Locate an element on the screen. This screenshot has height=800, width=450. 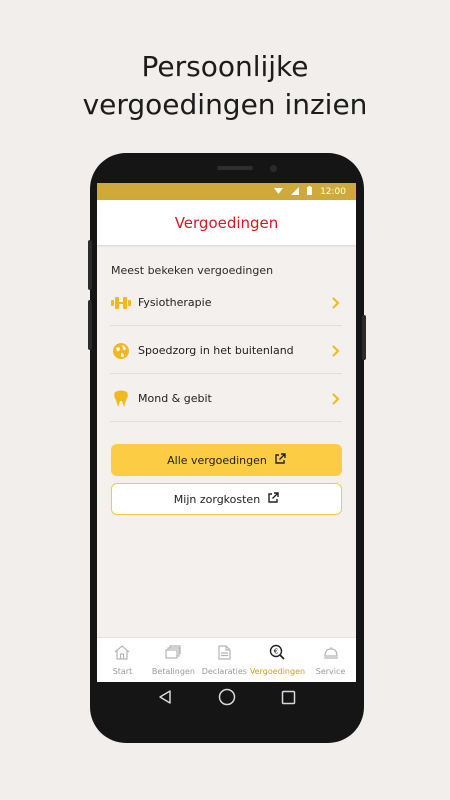
nav-label: Declaraties is located at coordinates (224, 671).